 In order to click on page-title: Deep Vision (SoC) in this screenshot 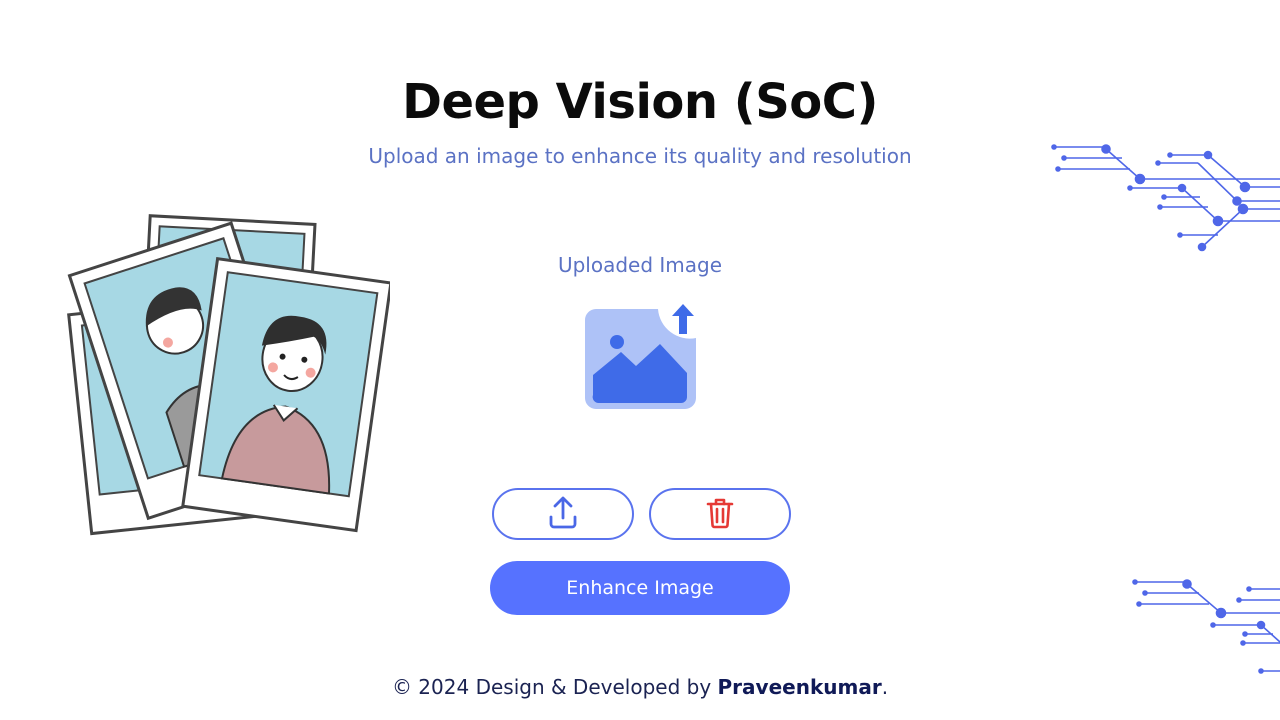, I will do `click(640, 102)`.